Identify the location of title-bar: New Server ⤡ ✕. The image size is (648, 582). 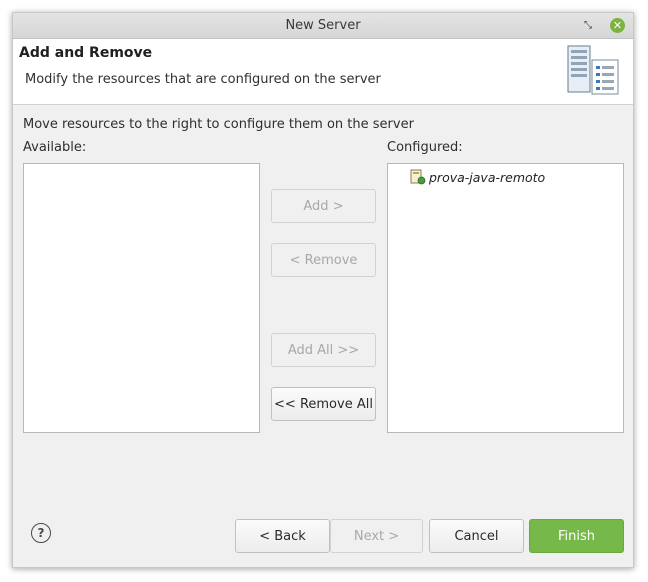
(323, 26).